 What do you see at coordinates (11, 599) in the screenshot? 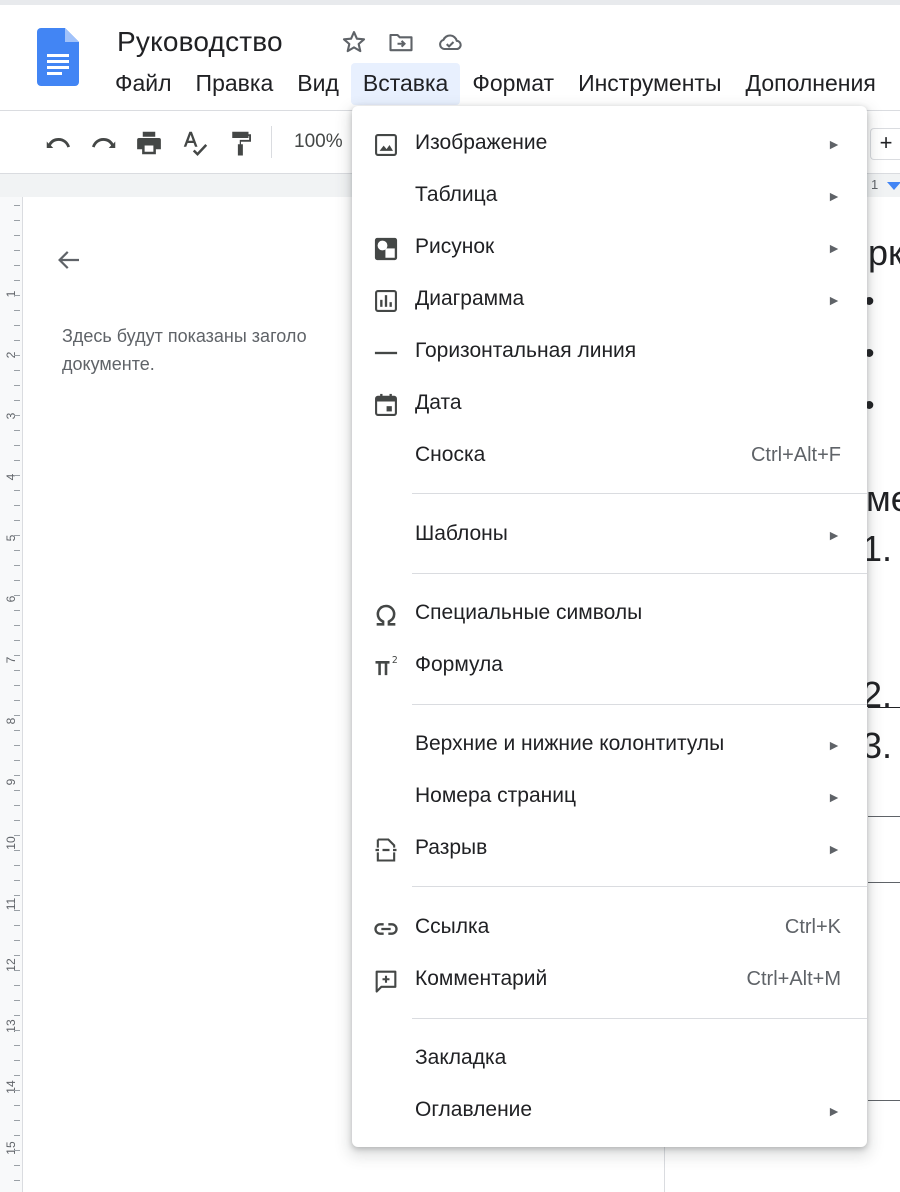
I see `ruler-number: 6` at bounding box center [11, 599].